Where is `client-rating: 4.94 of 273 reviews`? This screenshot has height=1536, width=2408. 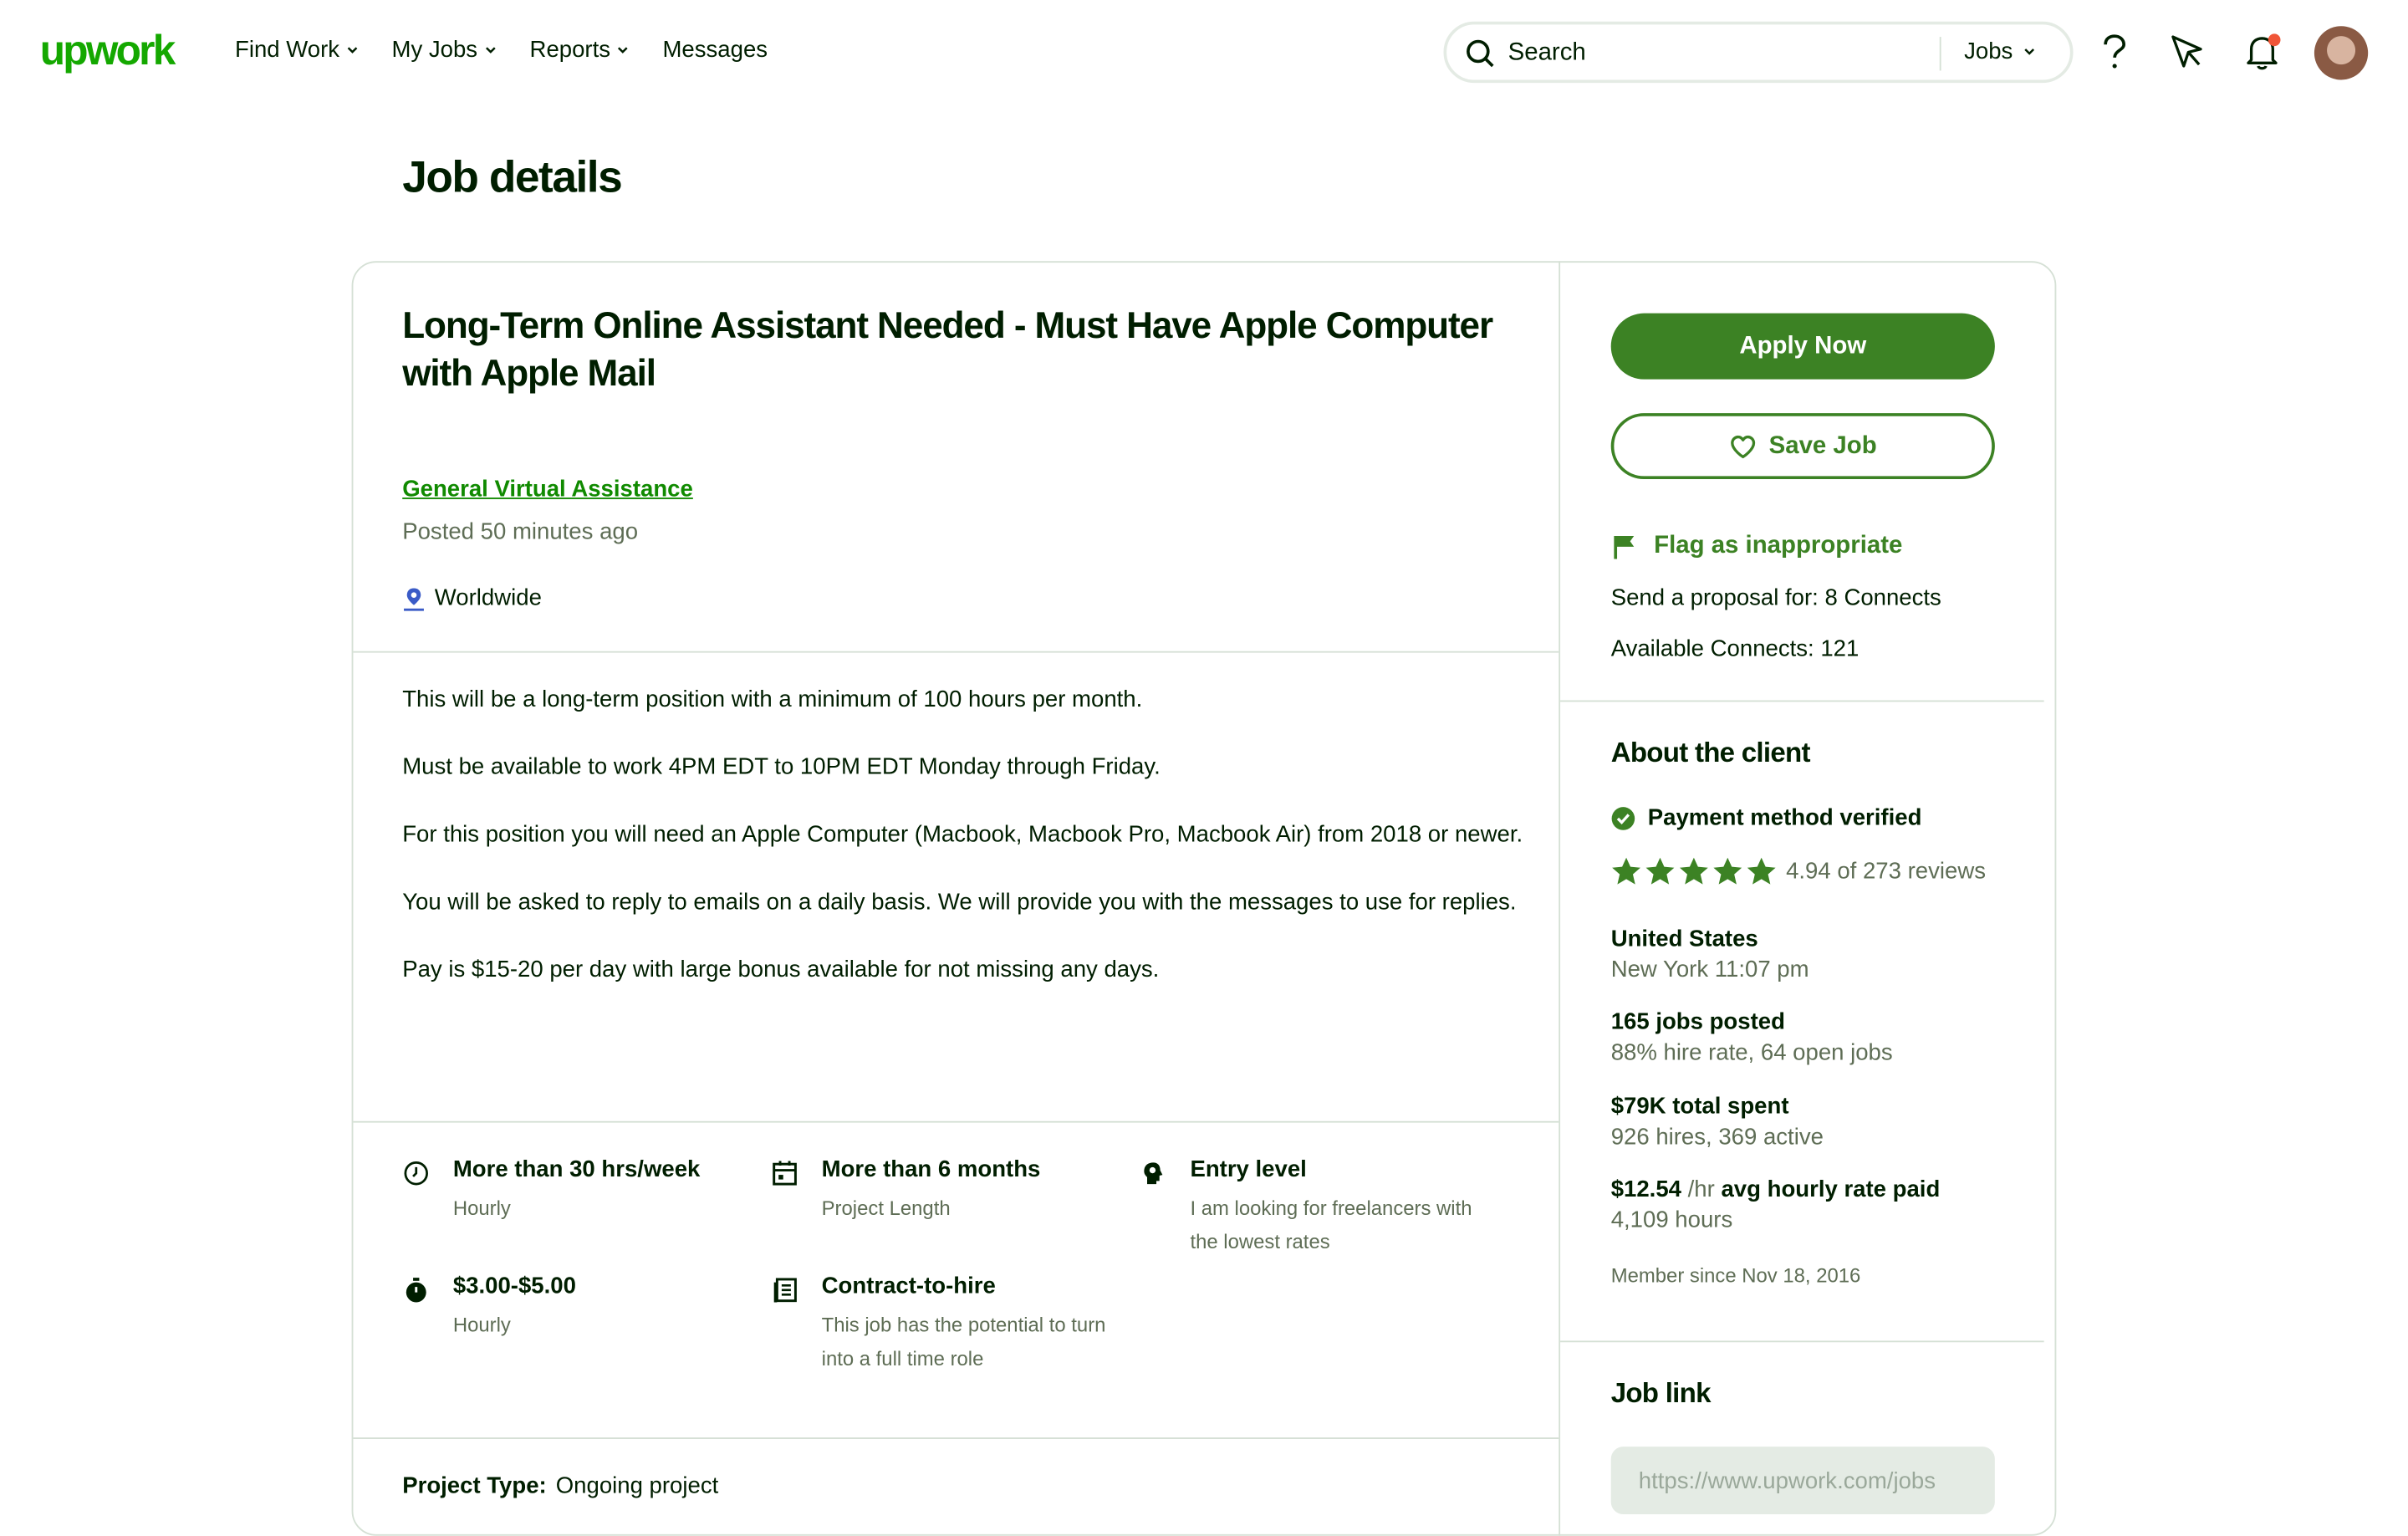
client-rating: 4.94 of 273 reviews is located at coordinates (1799, 871).